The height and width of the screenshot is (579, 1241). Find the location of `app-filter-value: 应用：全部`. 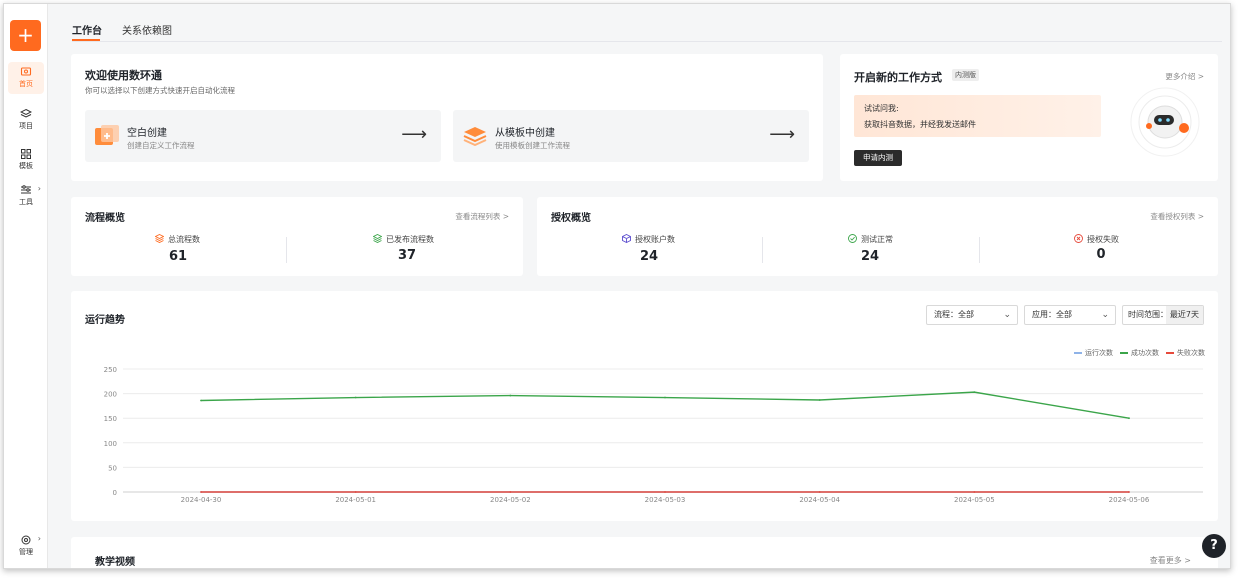

app-filter-value: 应用：全部 is located at coordinates (1052, 314).